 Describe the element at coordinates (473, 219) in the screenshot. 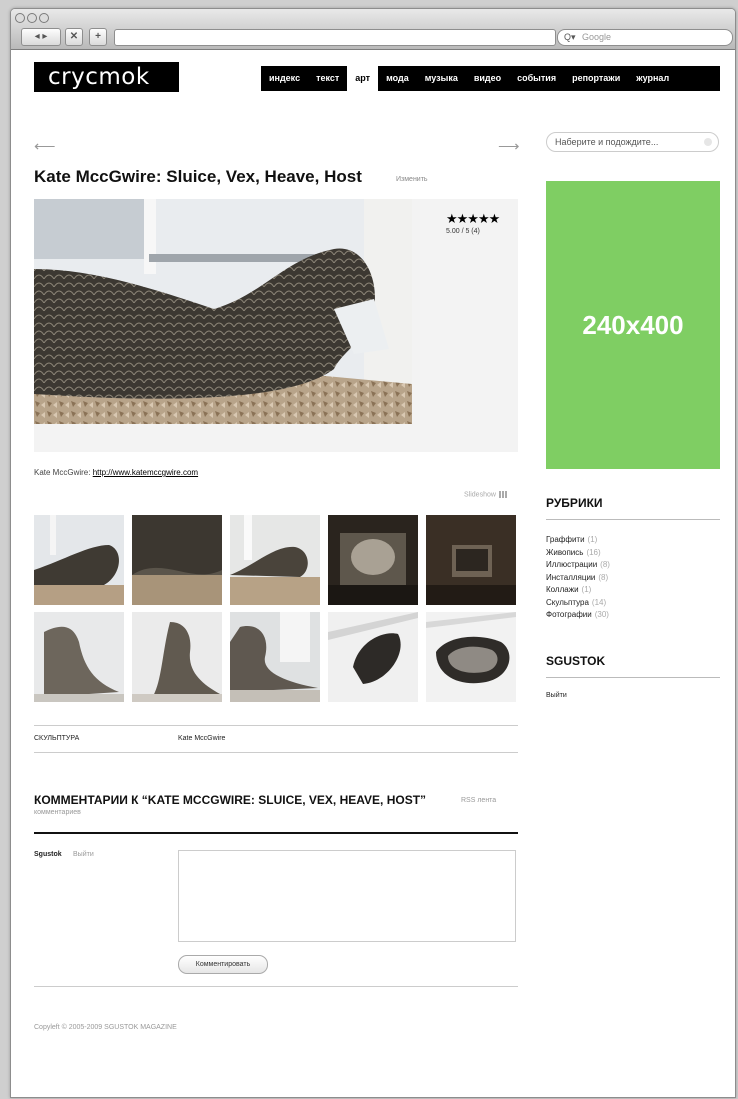

I see `star-rating-icon: ★★★★★` at that location.